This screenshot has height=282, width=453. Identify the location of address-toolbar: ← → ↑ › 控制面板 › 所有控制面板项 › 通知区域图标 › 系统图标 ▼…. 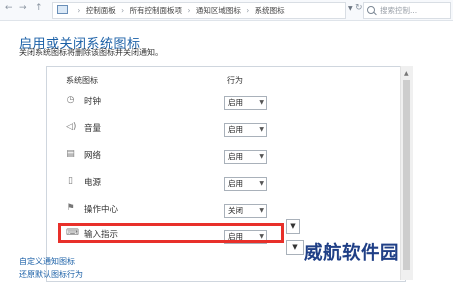
(226, 10).